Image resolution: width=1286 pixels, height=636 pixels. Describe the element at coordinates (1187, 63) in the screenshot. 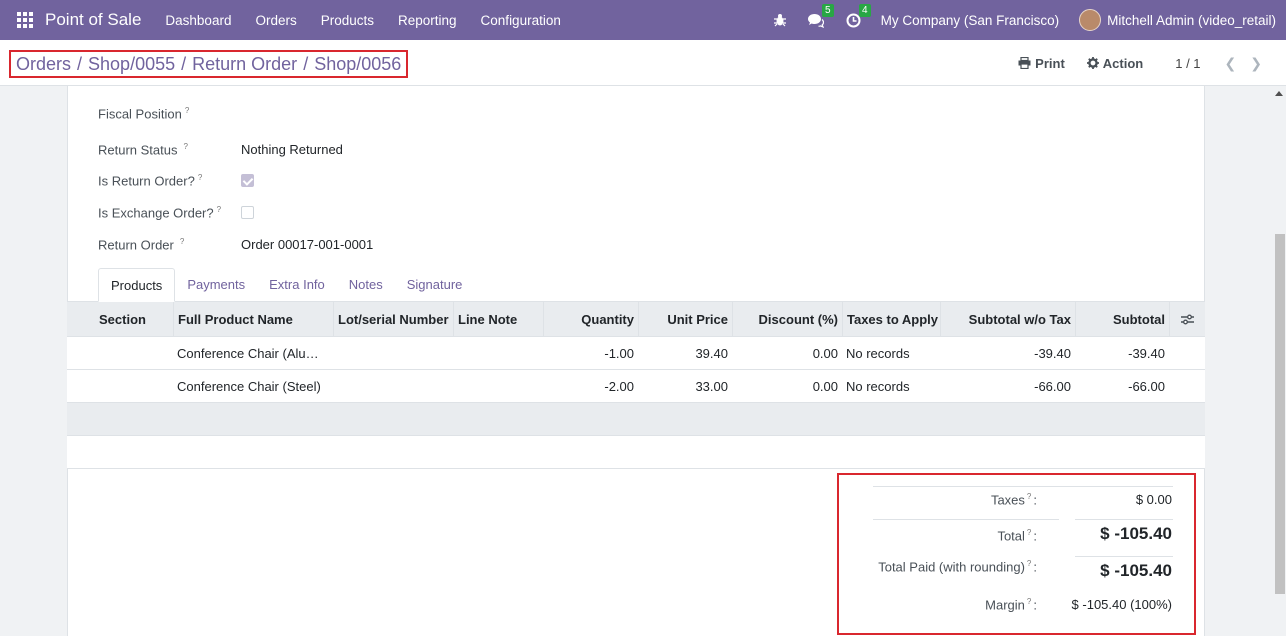

I see `pager-value: 1 / 1` at that location.